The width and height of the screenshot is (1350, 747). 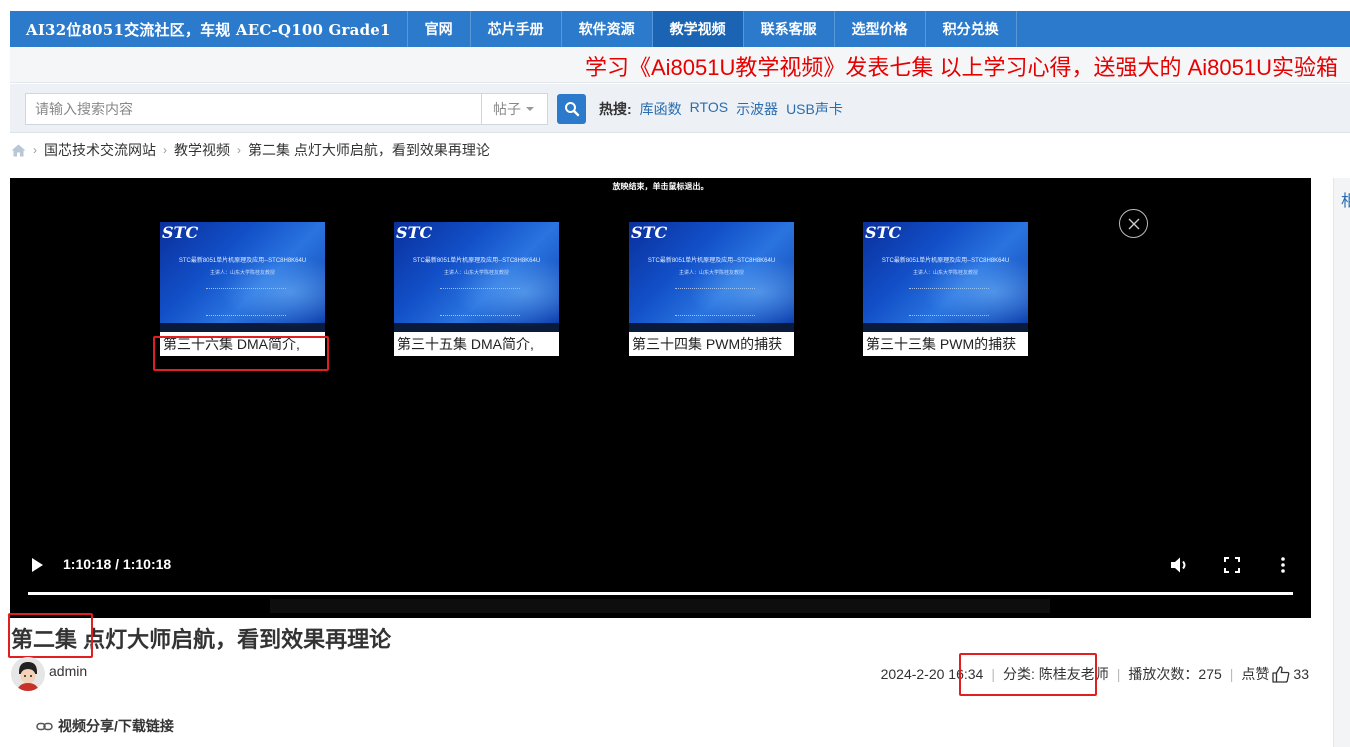 I want to click on link-icon, so click(x=44, y=726).